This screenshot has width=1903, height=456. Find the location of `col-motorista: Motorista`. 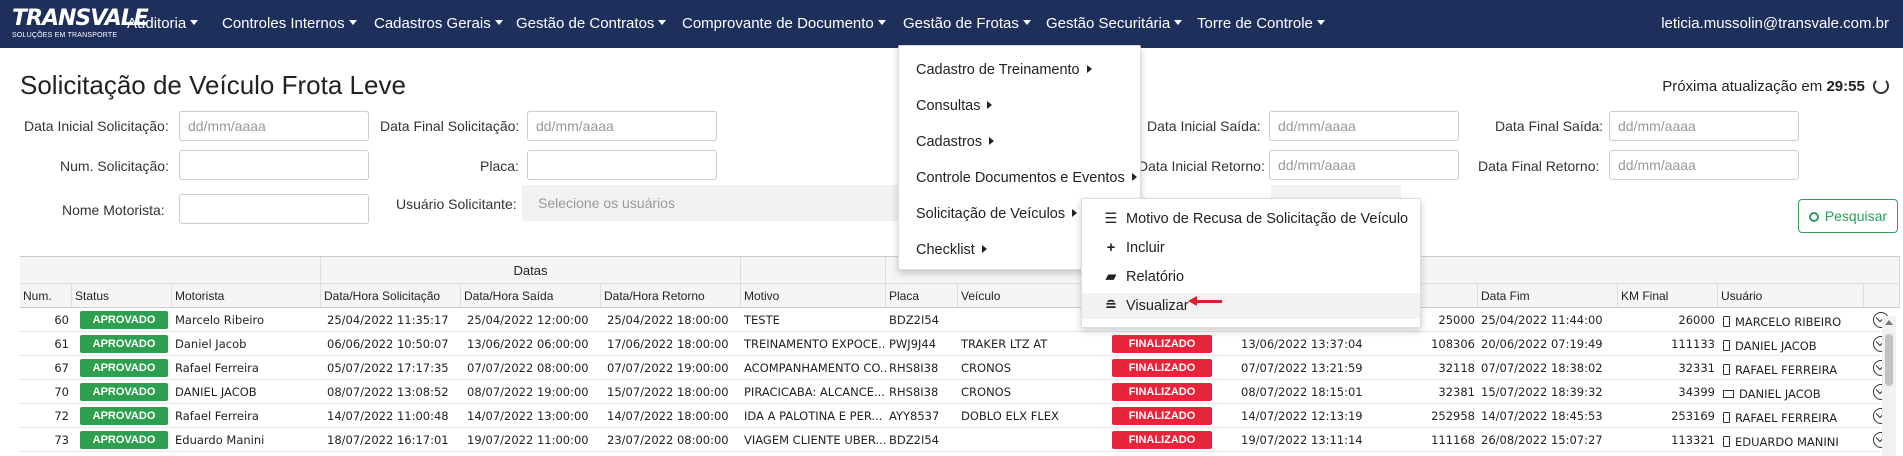

col-motorista: Motorista is located at coordinates (246, 296).